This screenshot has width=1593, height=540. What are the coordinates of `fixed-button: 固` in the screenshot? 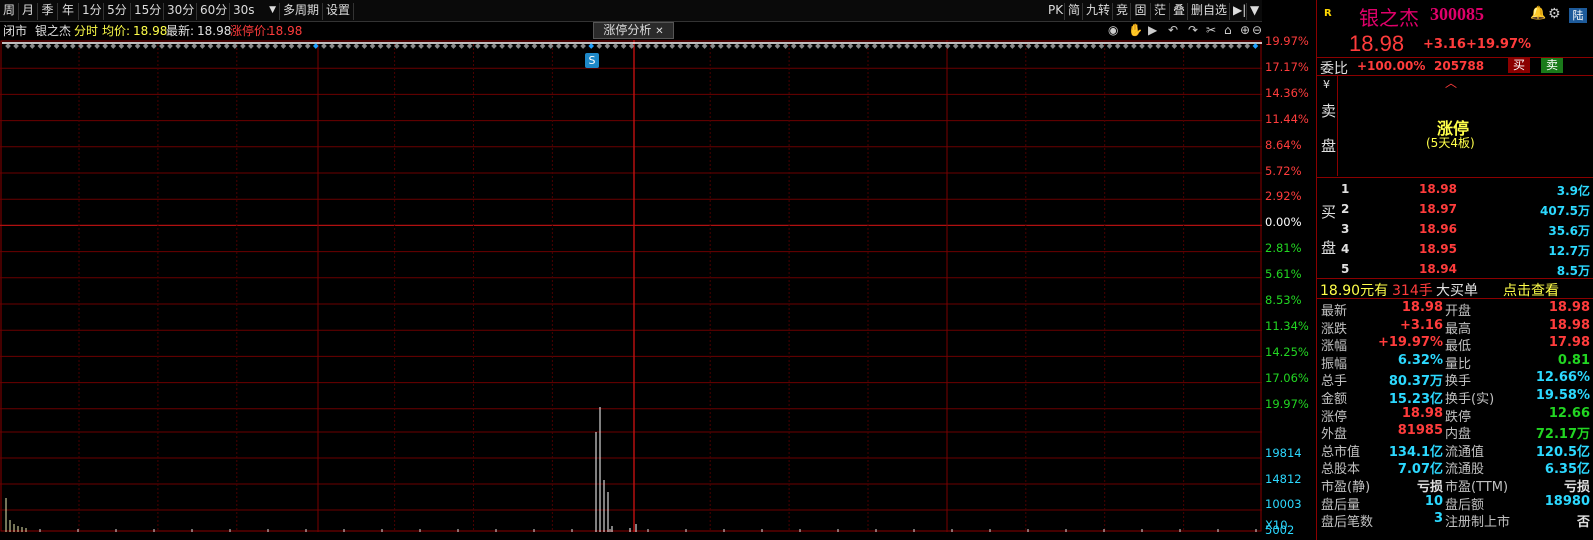 It's located at (1141, 11).